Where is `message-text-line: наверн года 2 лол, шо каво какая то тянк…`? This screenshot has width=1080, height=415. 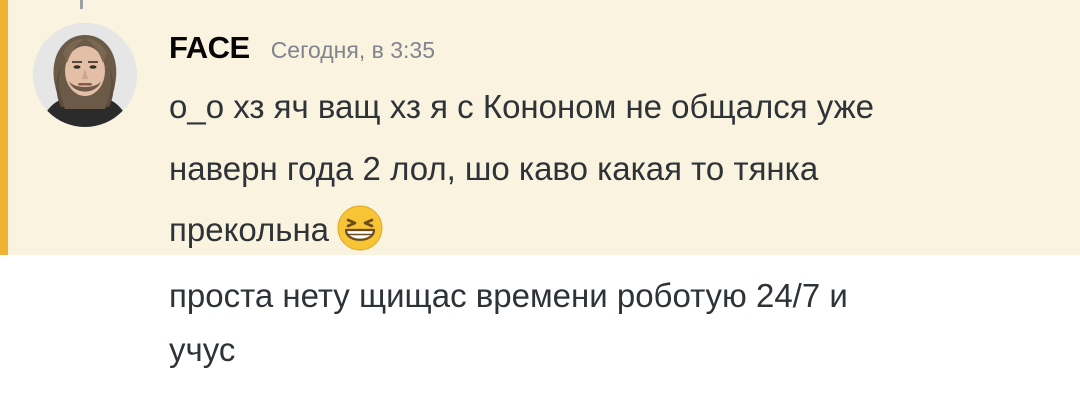
message-text-line: наверн года 2 лол, шо каво какая то тянк… is located at coordinates (494, 168).